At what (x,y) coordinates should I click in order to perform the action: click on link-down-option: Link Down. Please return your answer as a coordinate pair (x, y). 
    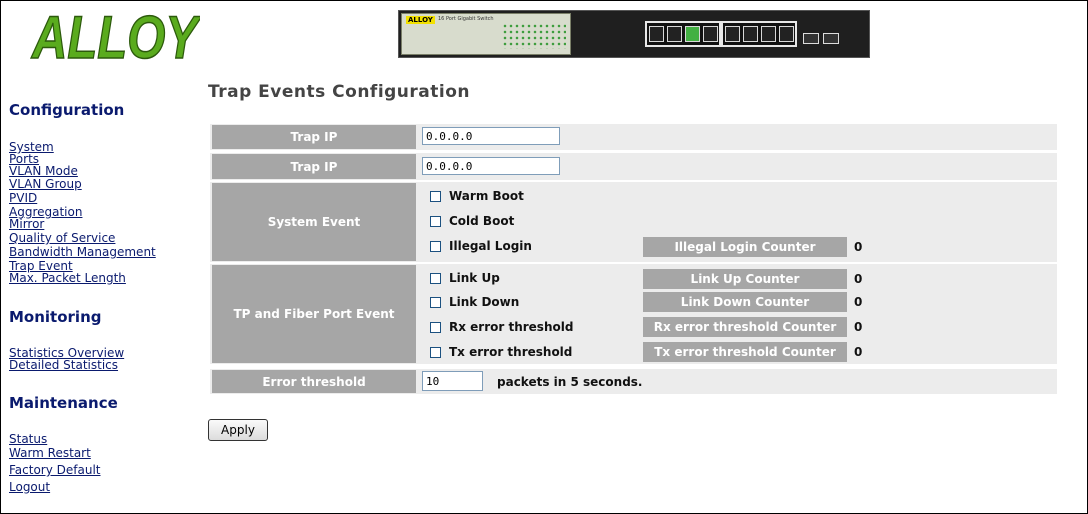
    Looking at the image, I should click on (474, 302).